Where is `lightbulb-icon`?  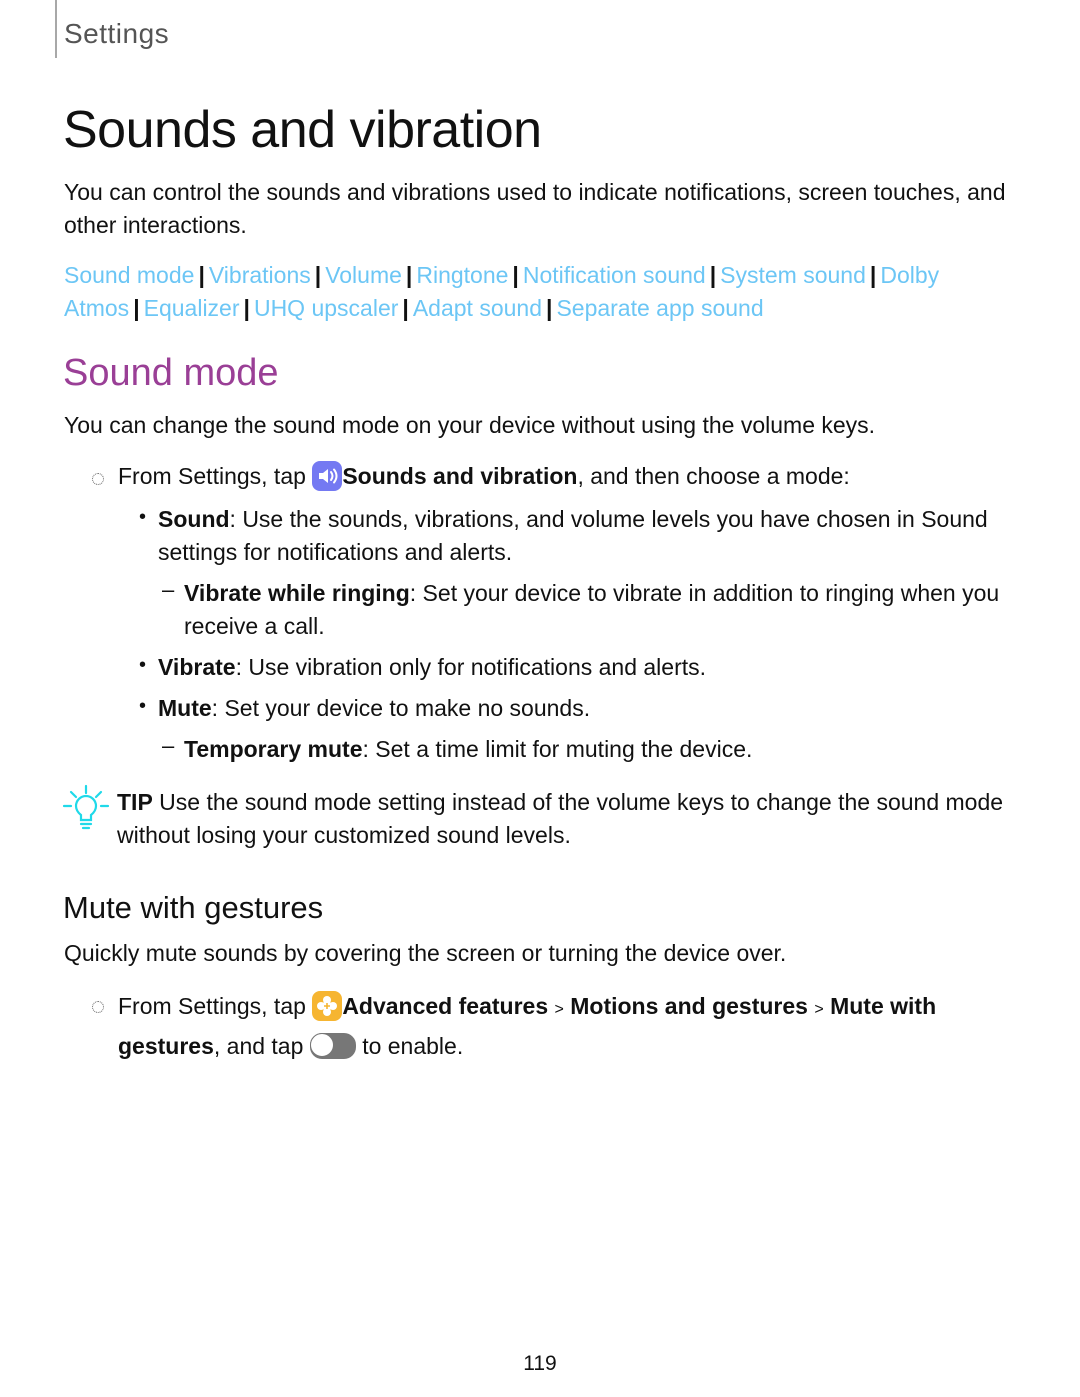 lightbulb-icon is located at coordinates (86, 807).